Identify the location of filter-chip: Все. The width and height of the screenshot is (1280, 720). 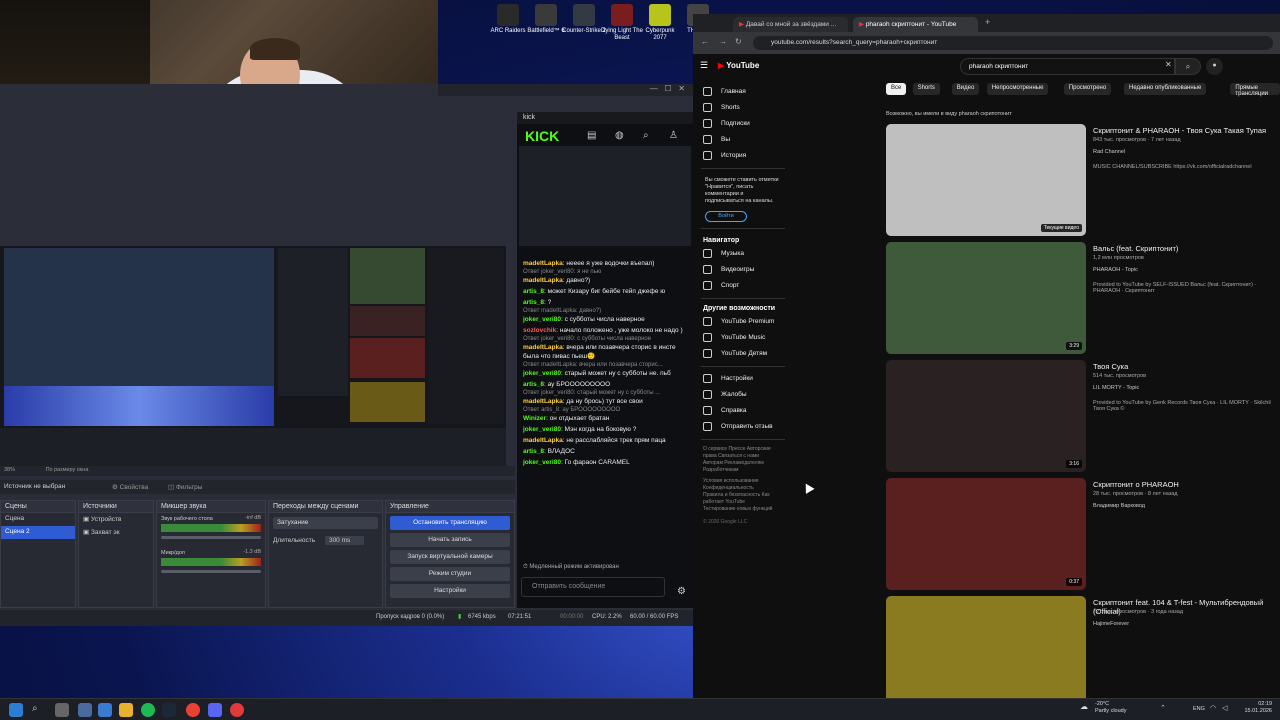
(896, 89).